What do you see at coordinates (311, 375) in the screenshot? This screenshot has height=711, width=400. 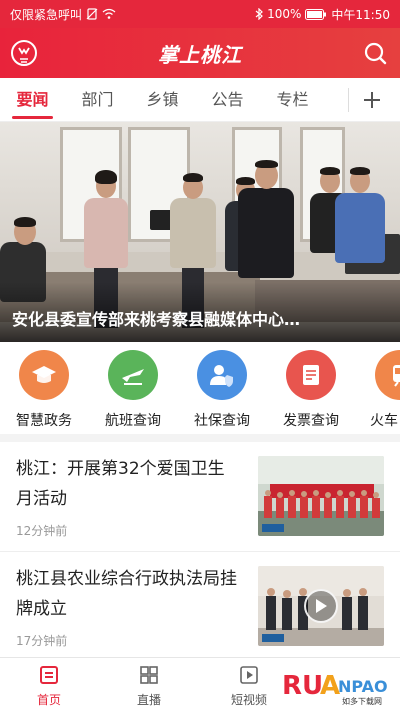 I see `invoice-icon` at bounding box center [311, 375].